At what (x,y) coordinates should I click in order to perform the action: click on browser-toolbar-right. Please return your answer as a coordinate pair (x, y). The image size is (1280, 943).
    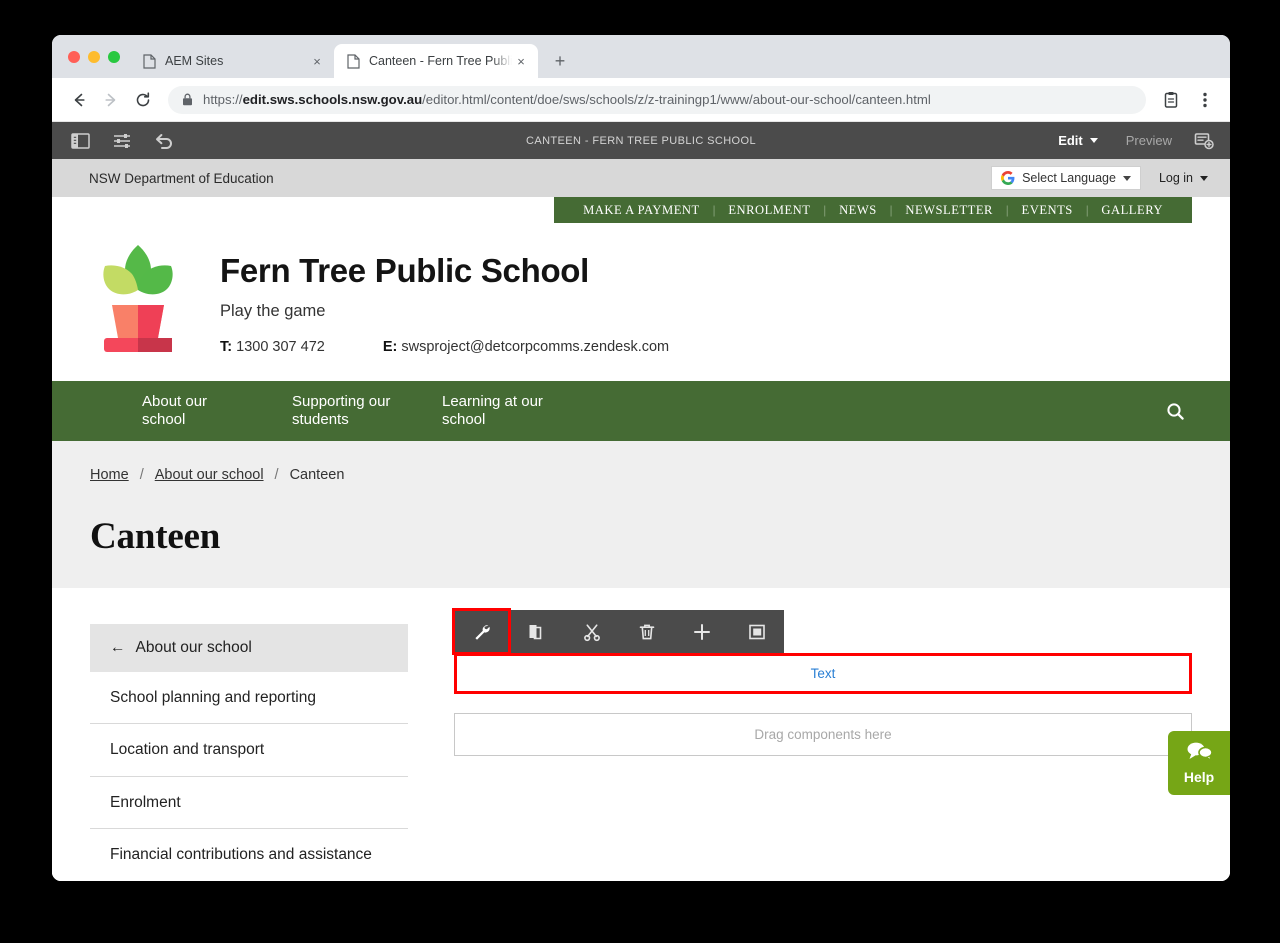
    Looking at the image, I should click on (1188, 100).